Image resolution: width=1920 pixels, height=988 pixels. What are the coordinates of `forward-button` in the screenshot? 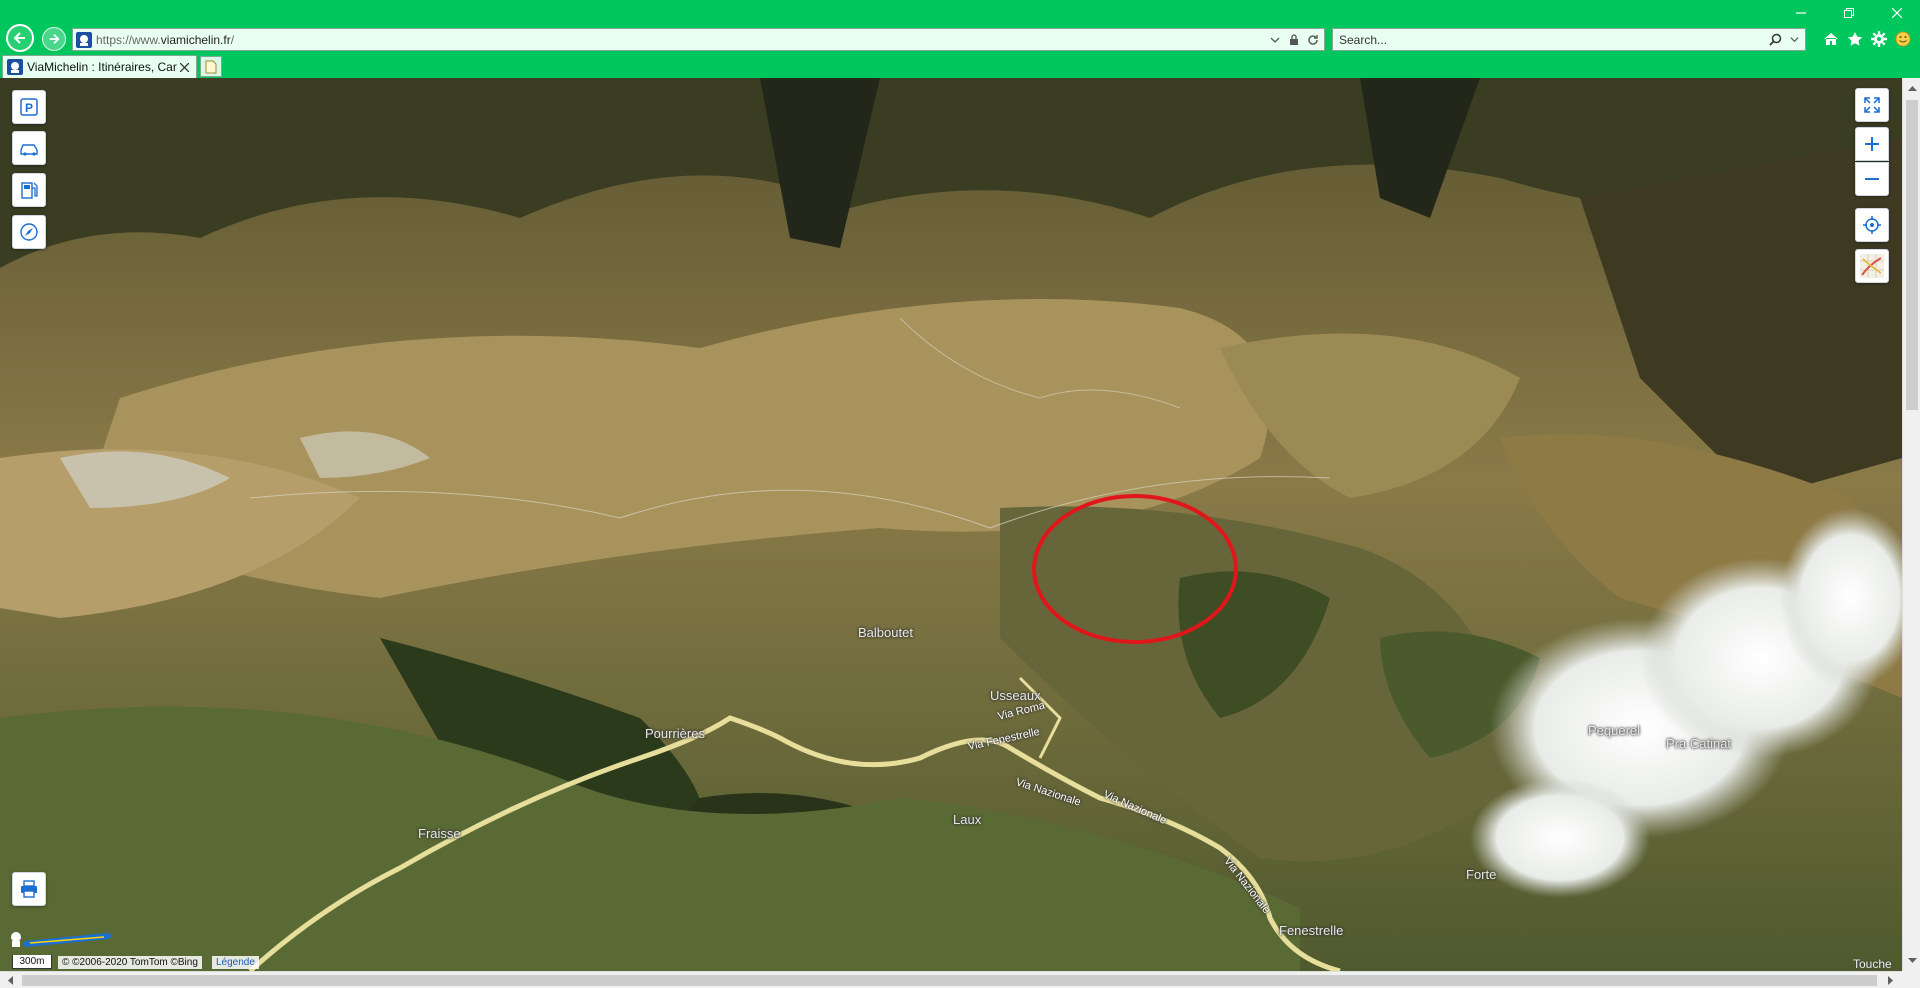 It's located at (54, 39).